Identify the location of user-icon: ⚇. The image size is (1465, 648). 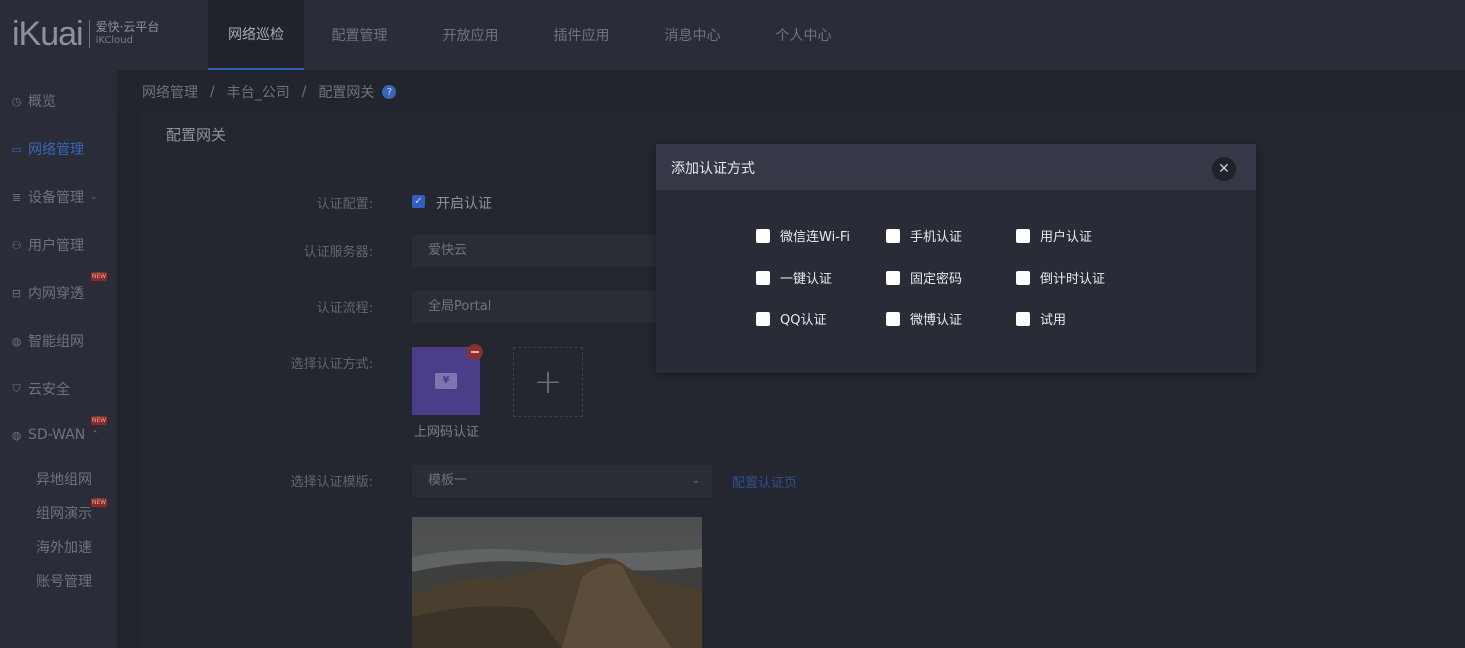
(16, 245).